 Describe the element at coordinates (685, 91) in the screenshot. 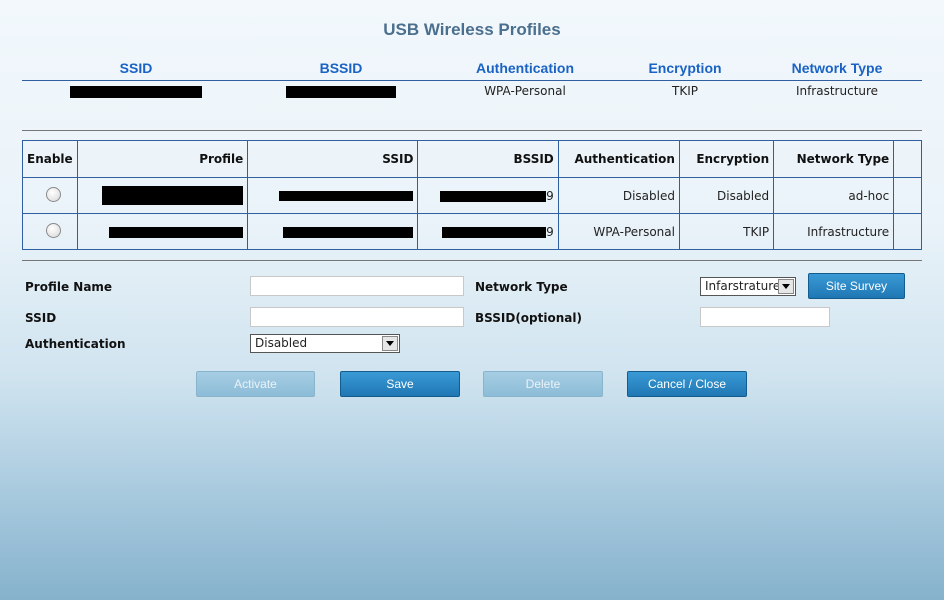

I see `current-encryption: TKIP` at that location.